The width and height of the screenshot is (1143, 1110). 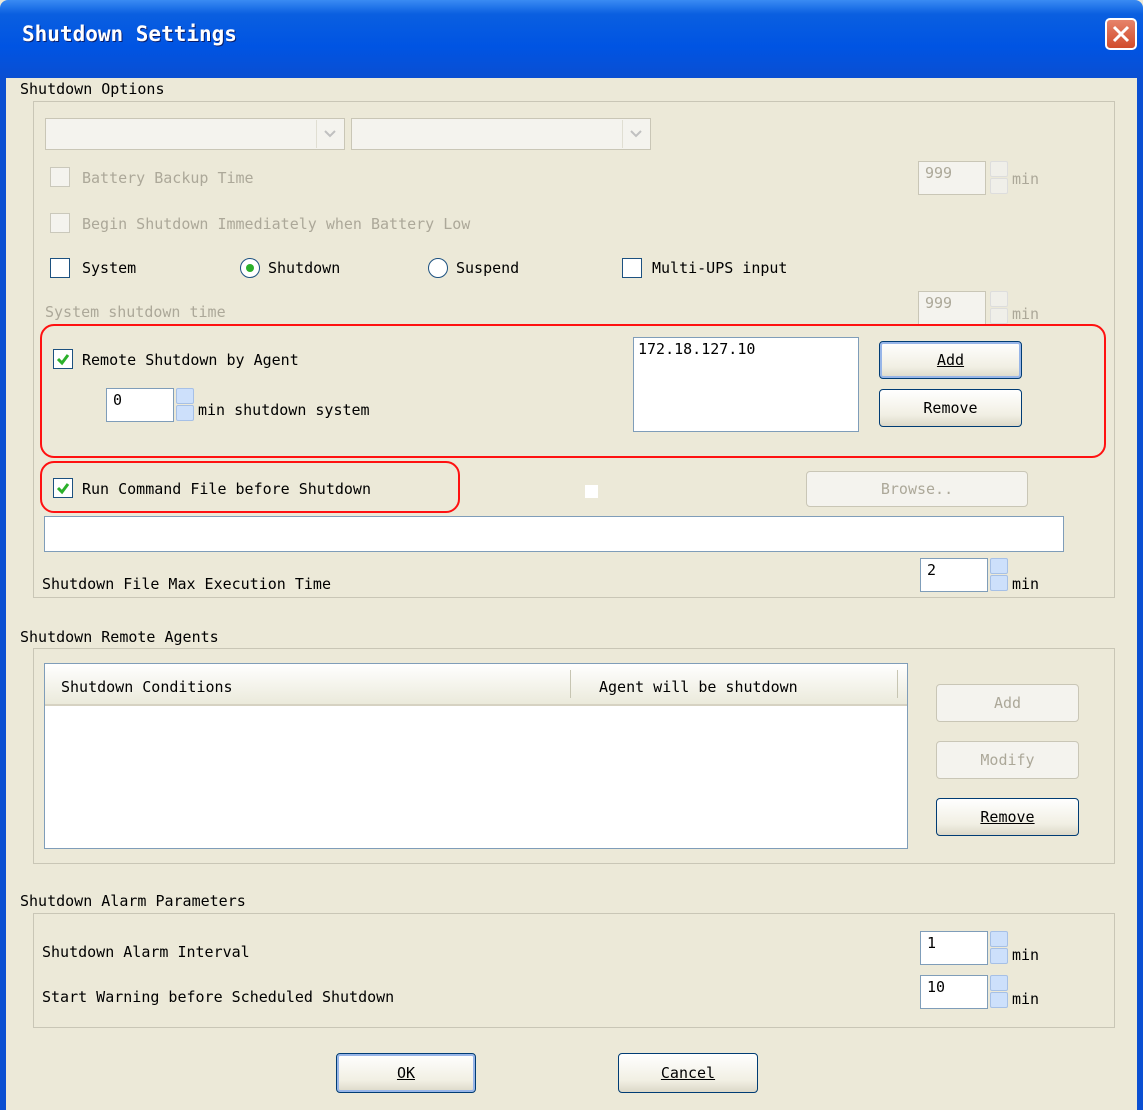 I want to click on remote-minutes-label: min shutdown system, so click(x=284, y=410).